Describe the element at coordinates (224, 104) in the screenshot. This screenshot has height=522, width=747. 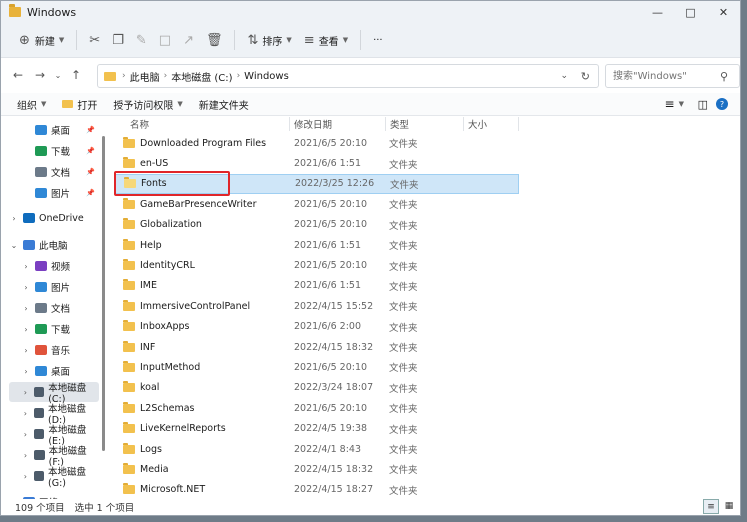
I see `new-folder-button: 新建文件夹` at that location.